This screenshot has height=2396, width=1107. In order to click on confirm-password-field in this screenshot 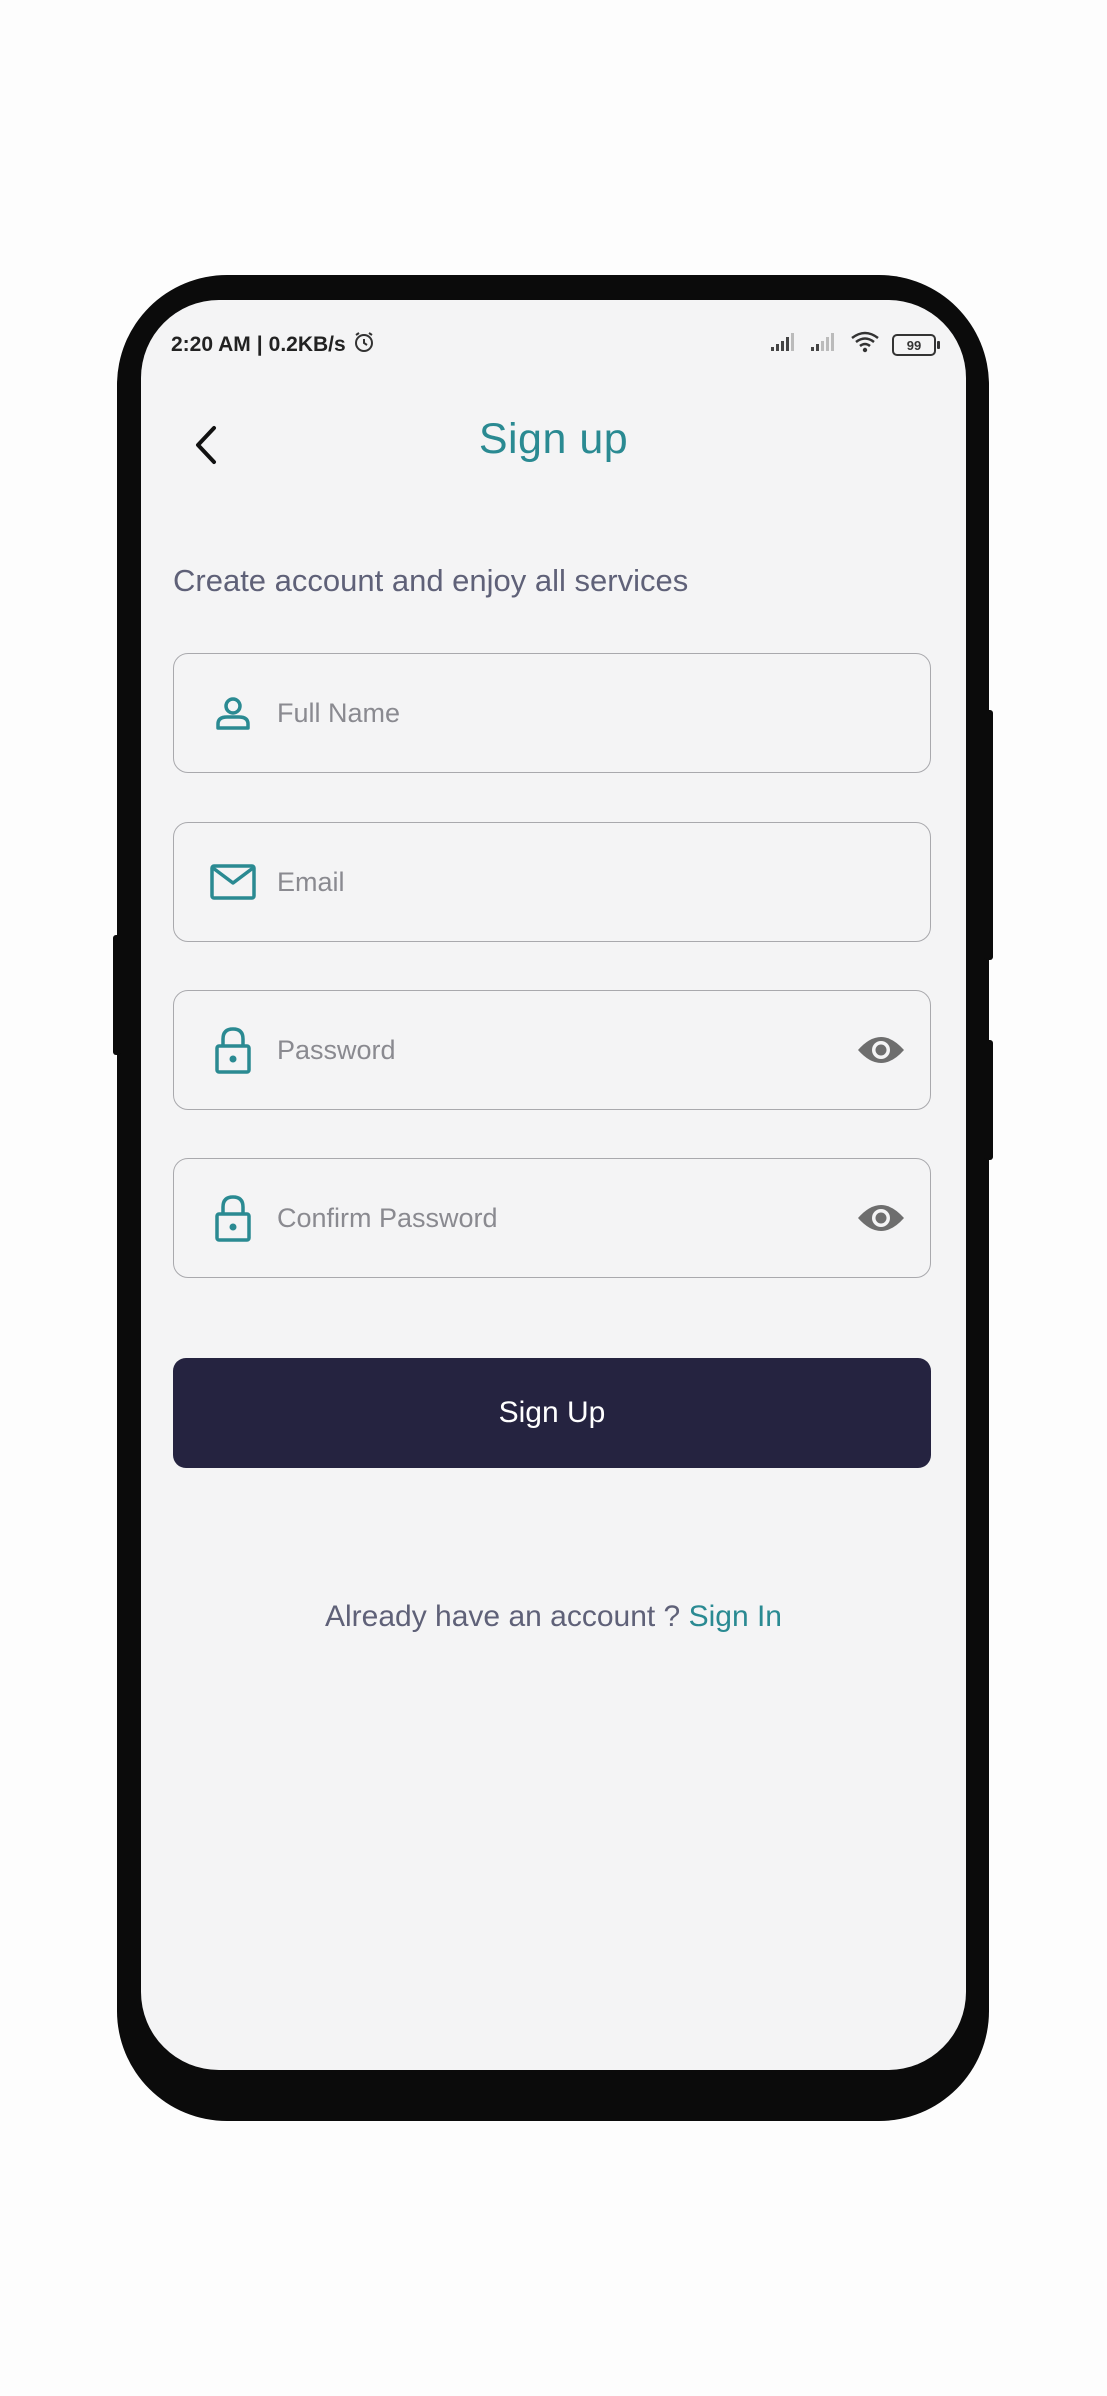, I will do `click(552, 1218)`.